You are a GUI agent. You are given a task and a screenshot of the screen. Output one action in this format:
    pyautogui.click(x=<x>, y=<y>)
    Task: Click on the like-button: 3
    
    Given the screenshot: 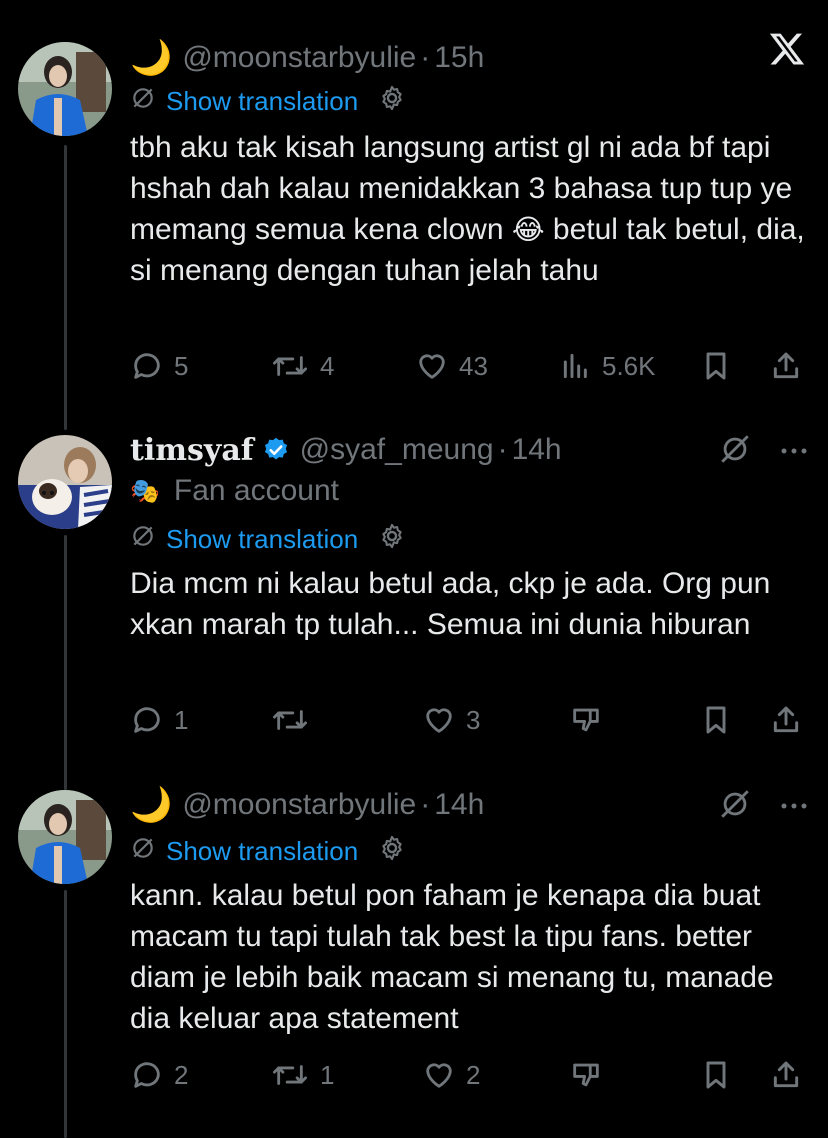 What is the action you would take?
    pyautogui.click(x=451, y=720)
    